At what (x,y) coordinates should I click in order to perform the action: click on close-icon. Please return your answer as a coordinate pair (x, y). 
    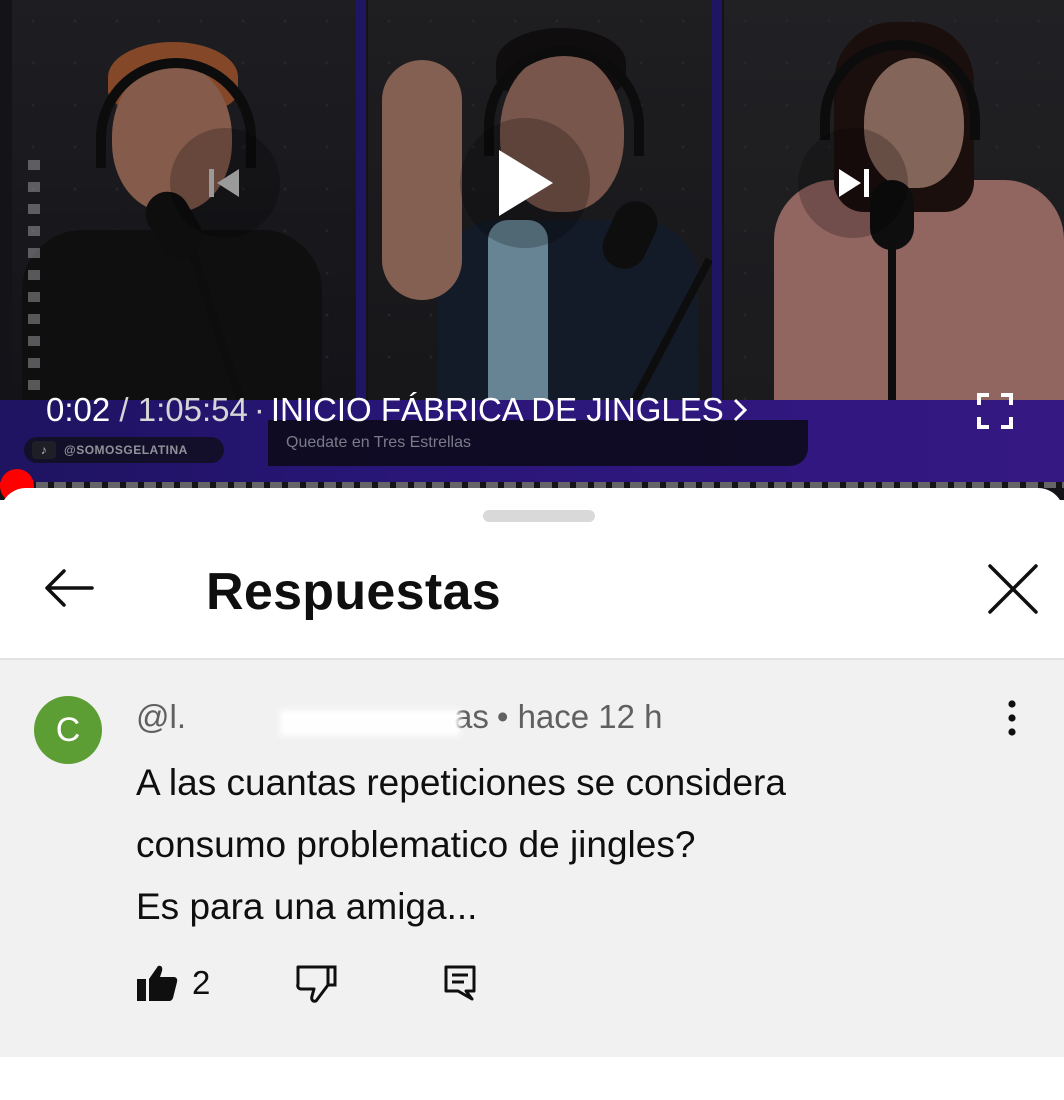
    Looking at the image, I should click on (1013, 589).